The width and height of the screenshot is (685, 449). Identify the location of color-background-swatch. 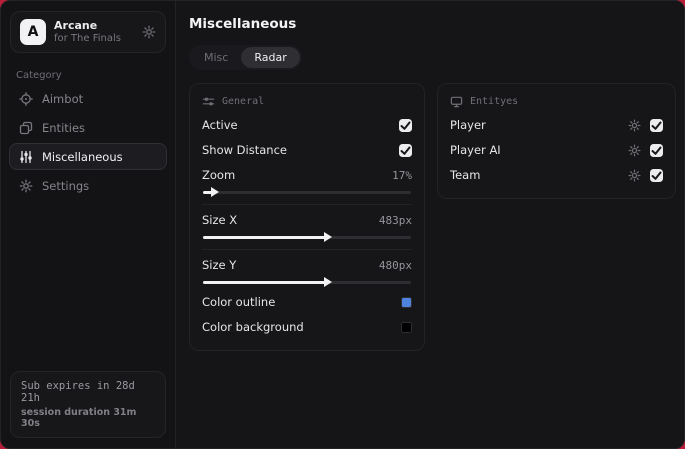
(406, 327).